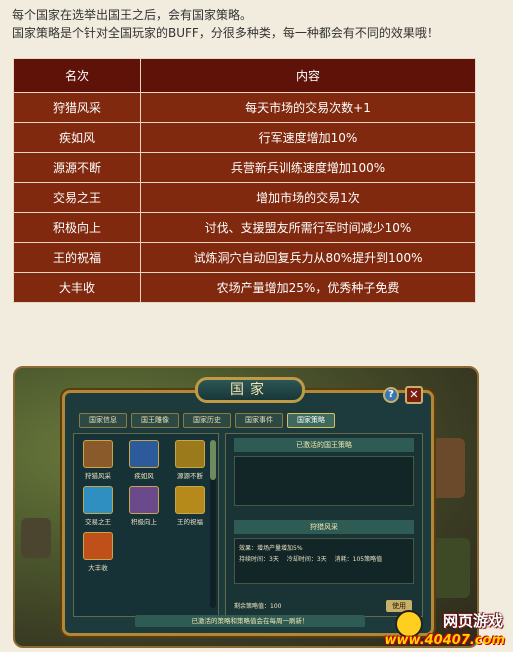  I want to click on panel-tabs: 国家信息 国王雕像 国家历史 国家事件 国家策略, so click(207, 420).